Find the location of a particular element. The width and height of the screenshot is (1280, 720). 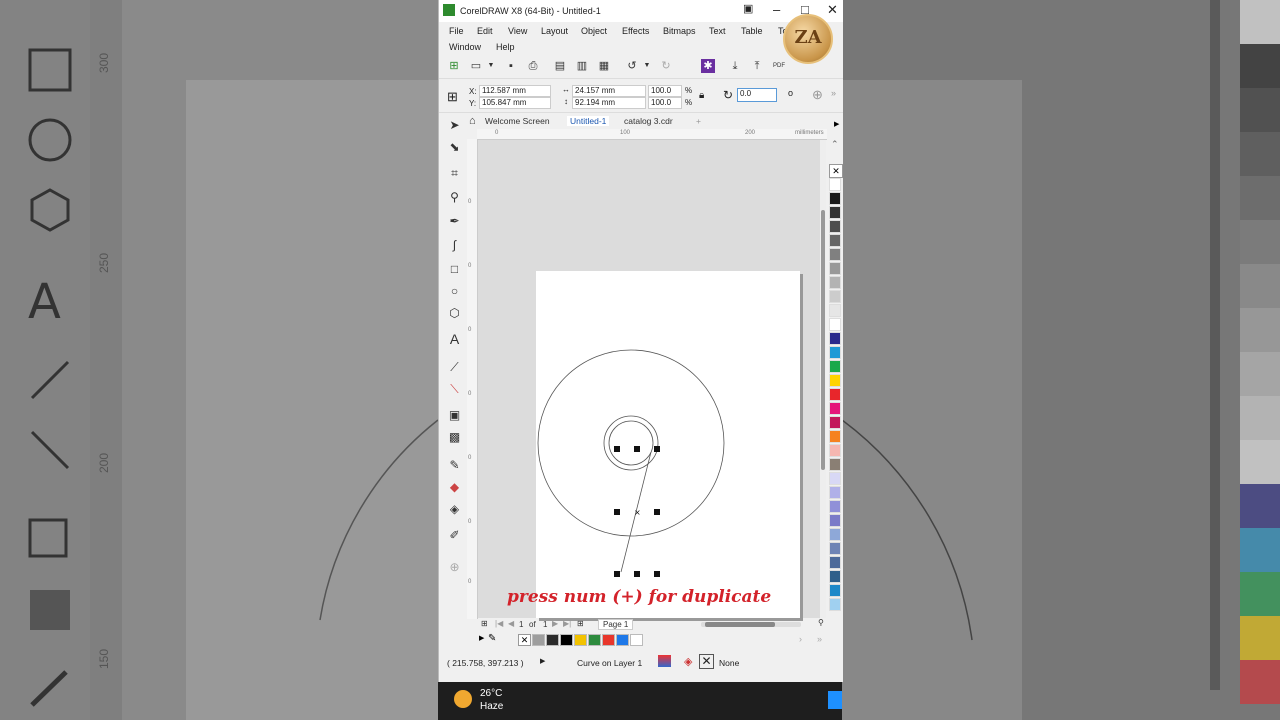

minimize-button: – is located at coordinates (776, 9).